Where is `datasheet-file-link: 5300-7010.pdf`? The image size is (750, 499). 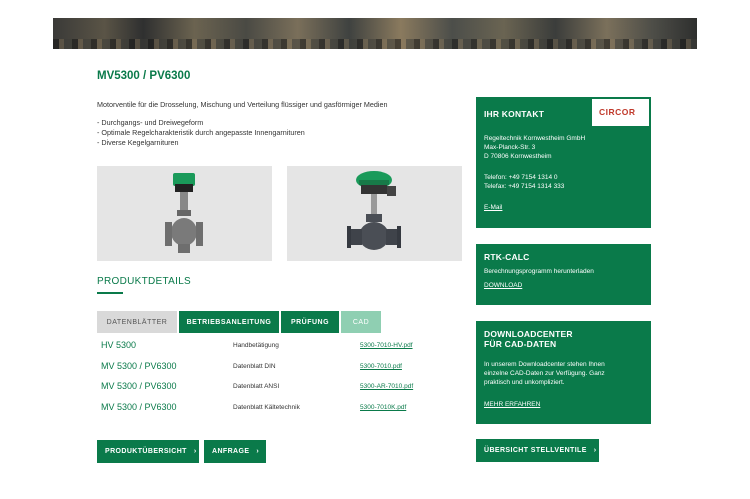 datasheet-file-link: 5300-7010.pdf is located at coordinates (381, 366).